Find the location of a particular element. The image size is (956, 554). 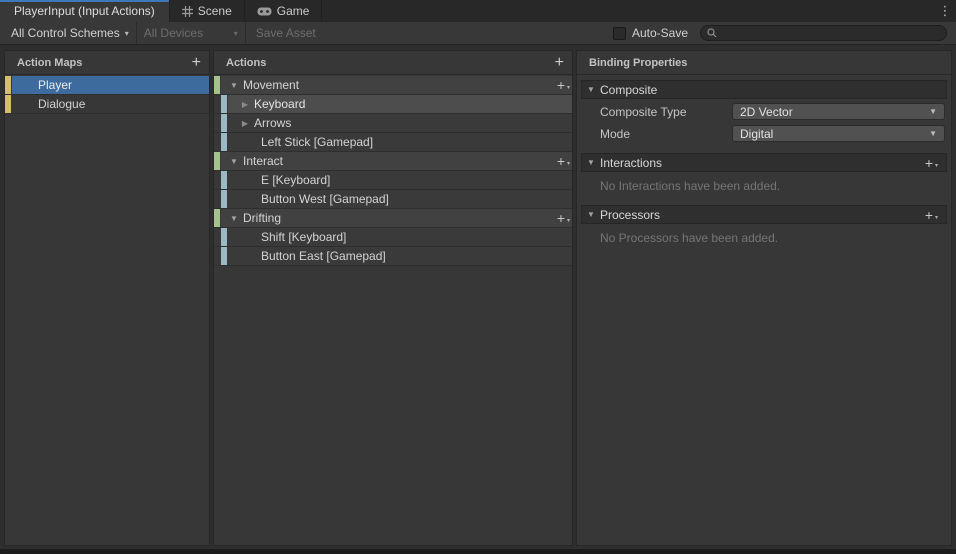

action-row: ▼ Drifting + ▾ is located at coordinates (393, 218).